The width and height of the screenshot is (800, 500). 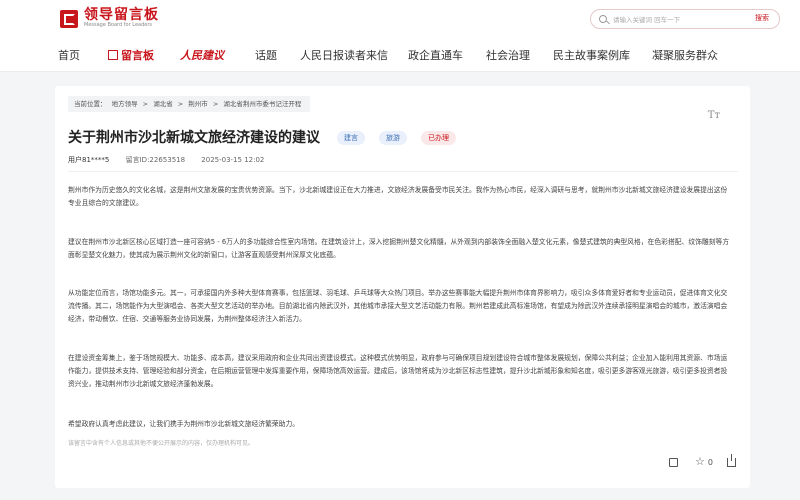 I want to click on logo-subtitle: Message Board for Leaders, so click(x=118, y=25).